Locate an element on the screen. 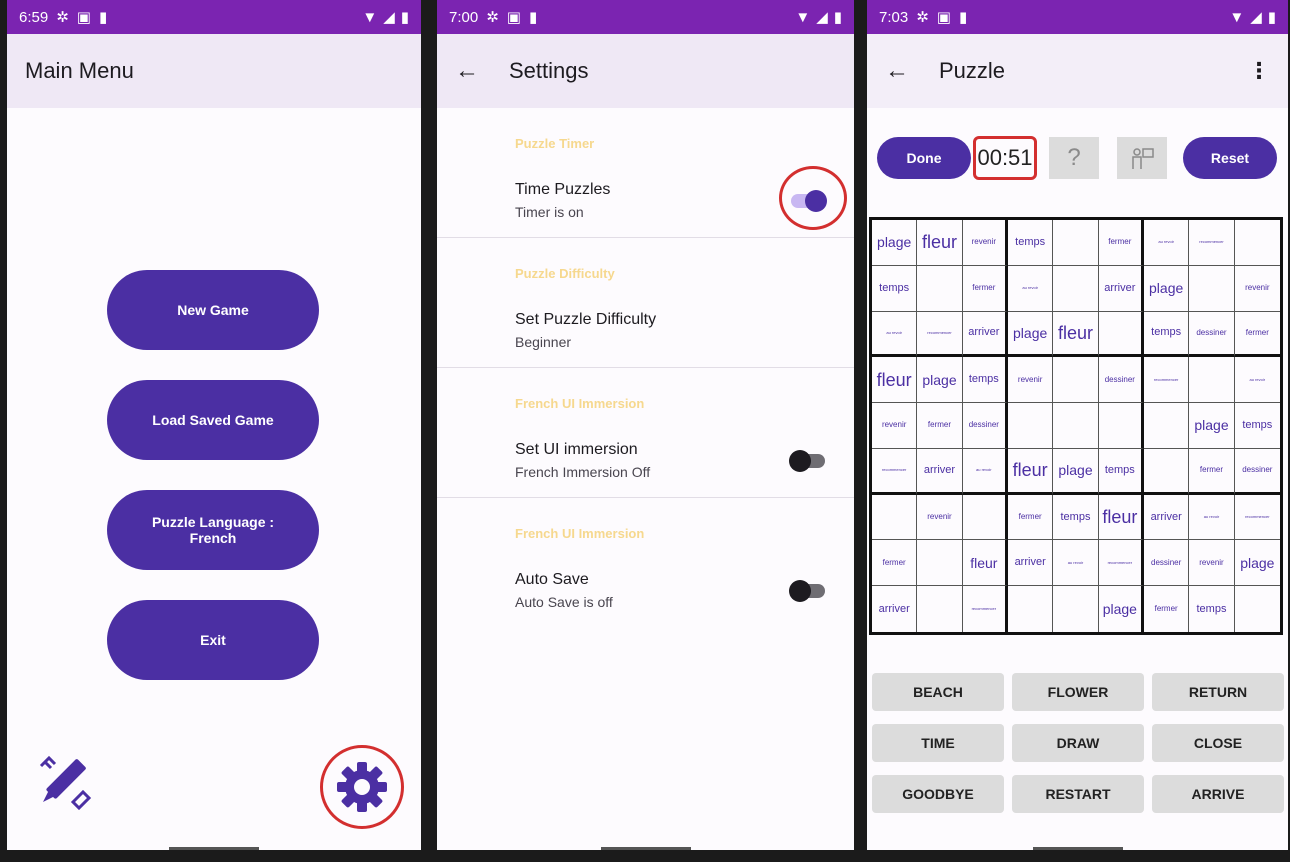 This screenshot has width=1290, height=862. word-button-arrive: ARRIVE is located at coordinates (1218, 794).